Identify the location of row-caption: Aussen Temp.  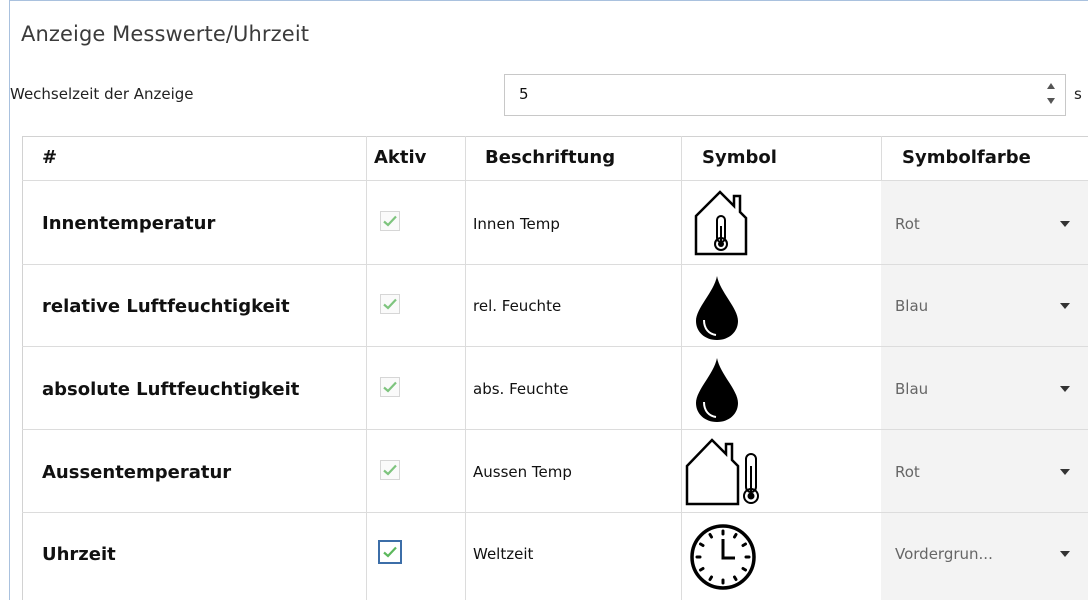
(522, 472).